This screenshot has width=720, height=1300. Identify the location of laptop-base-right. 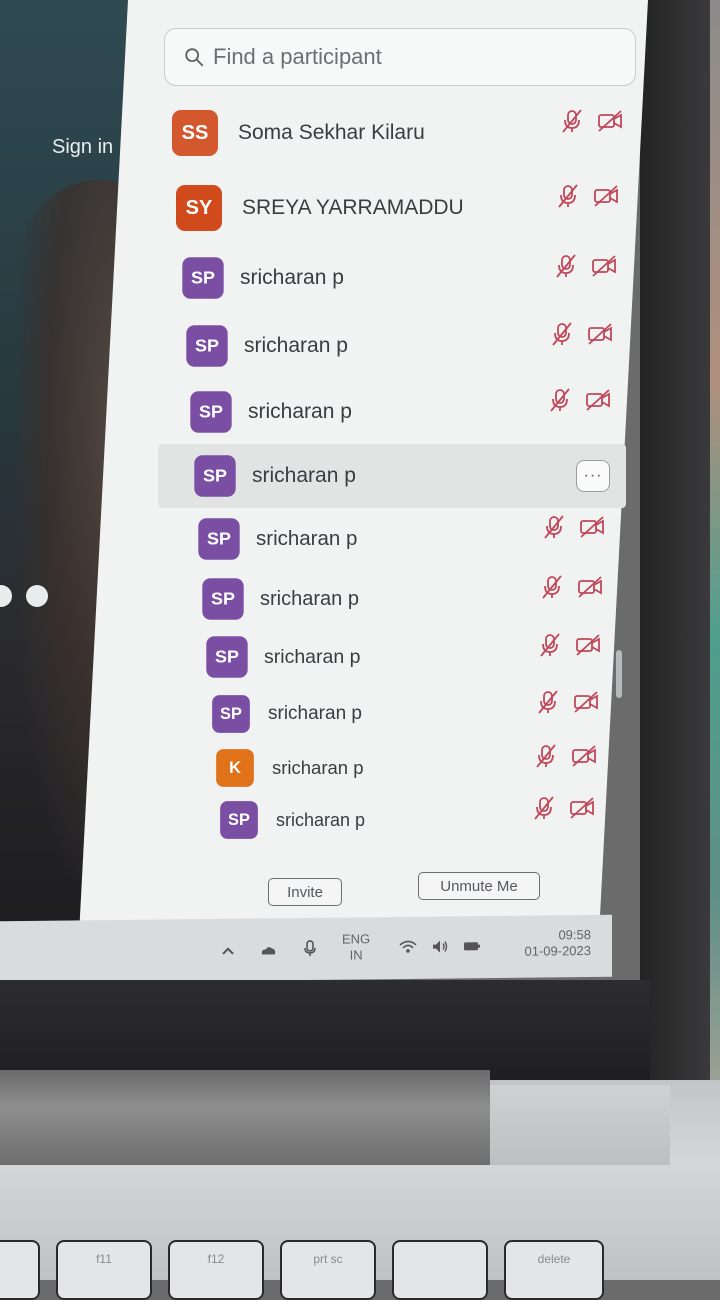
(575, 1125).